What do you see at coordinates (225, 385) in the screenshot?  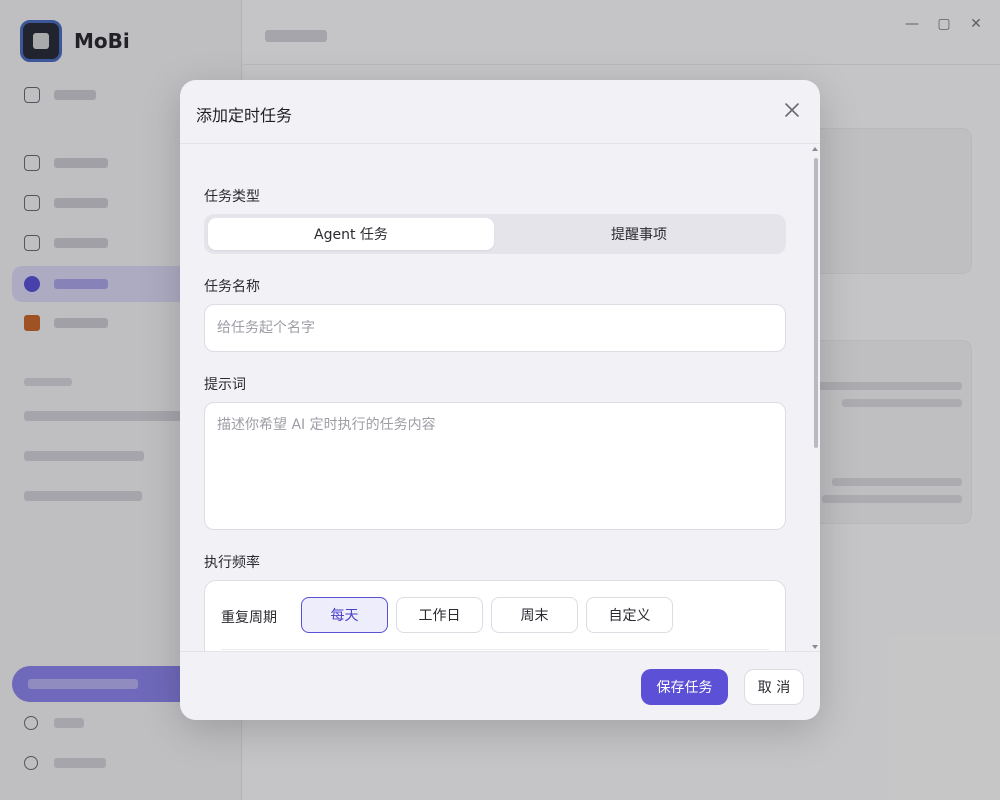 I see `prompt-label: 提示词` at bounding box center [225, 385].